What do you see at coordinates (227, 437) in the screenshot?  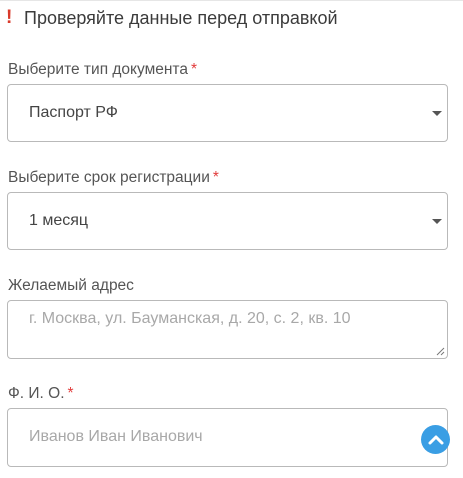 I see `full-name-input: Иванов Иван Иванович` at bounding box center [227, 437].